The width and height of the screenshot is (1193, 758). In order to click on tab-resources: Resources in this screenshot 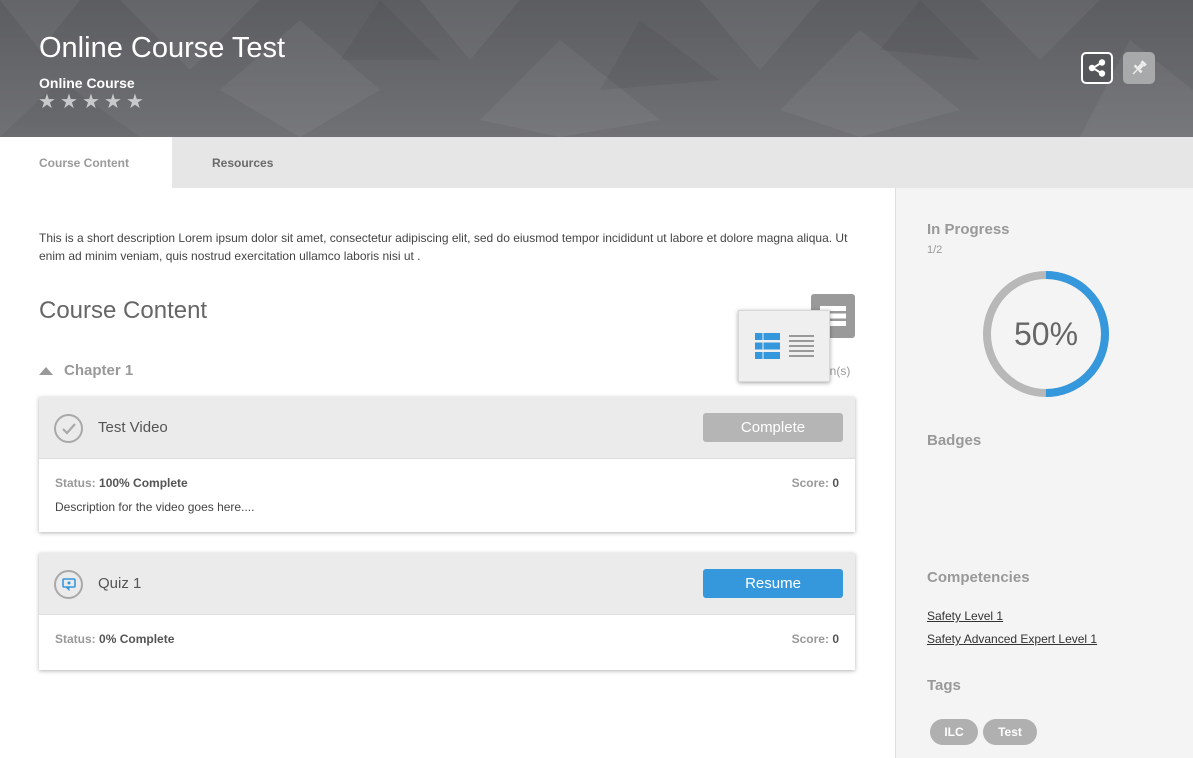, I will do `click(242, 162)`.